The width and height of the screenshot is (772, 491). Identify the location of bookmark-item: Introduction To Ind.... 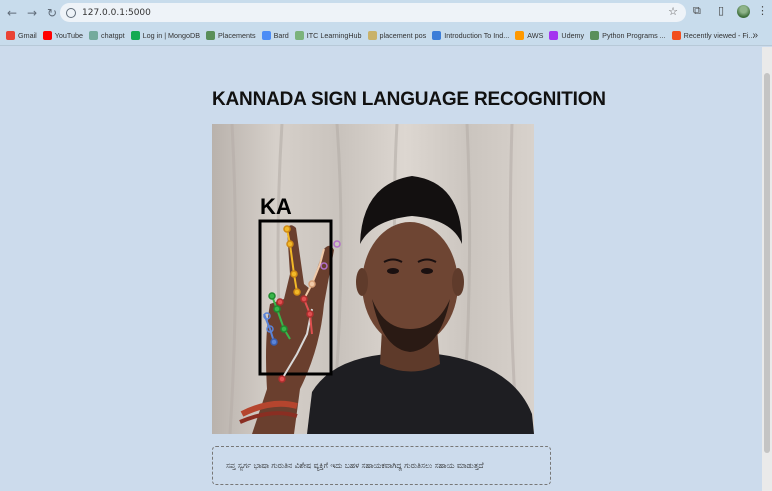
(471, 35).